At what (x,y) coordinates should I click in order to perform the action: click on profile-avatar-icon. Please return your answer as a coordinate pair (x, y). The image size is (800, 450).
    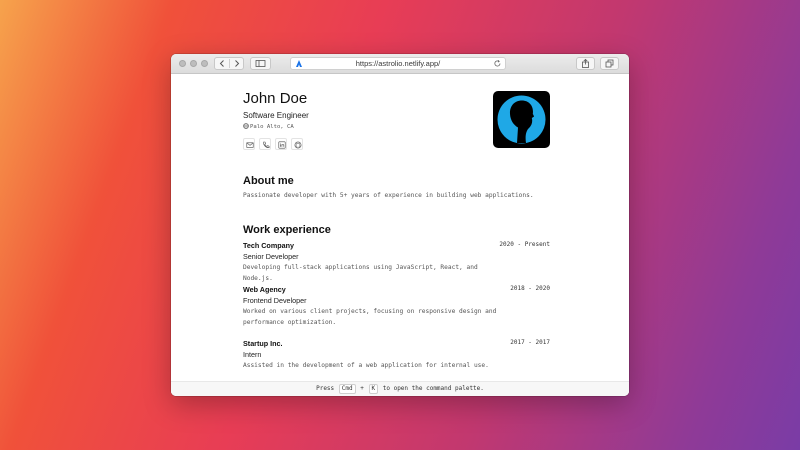
    Looking at the image, I should click on (521, 119).